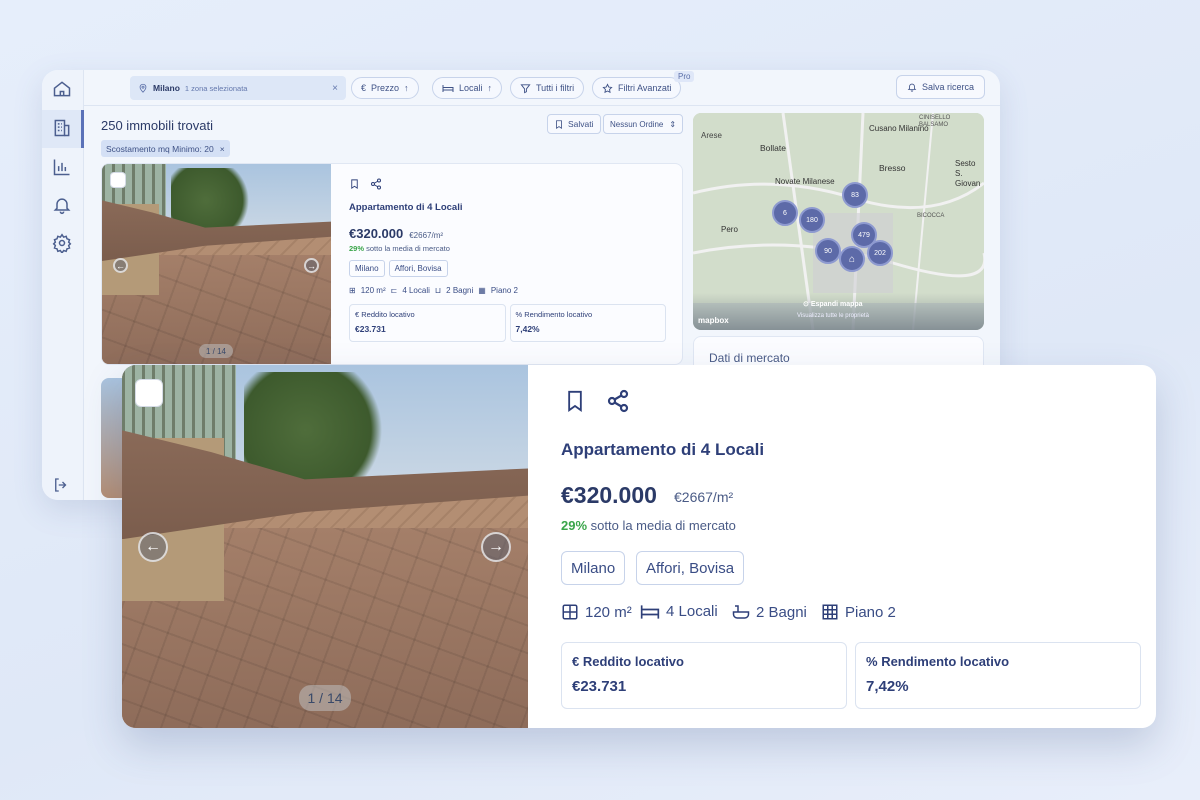 The image size is (1200, 800). What do you see at coordinates (426, 235) in the screenshot?
I see `listing-price-per-m2: €2667/m²` at bounding box center [426, 235].